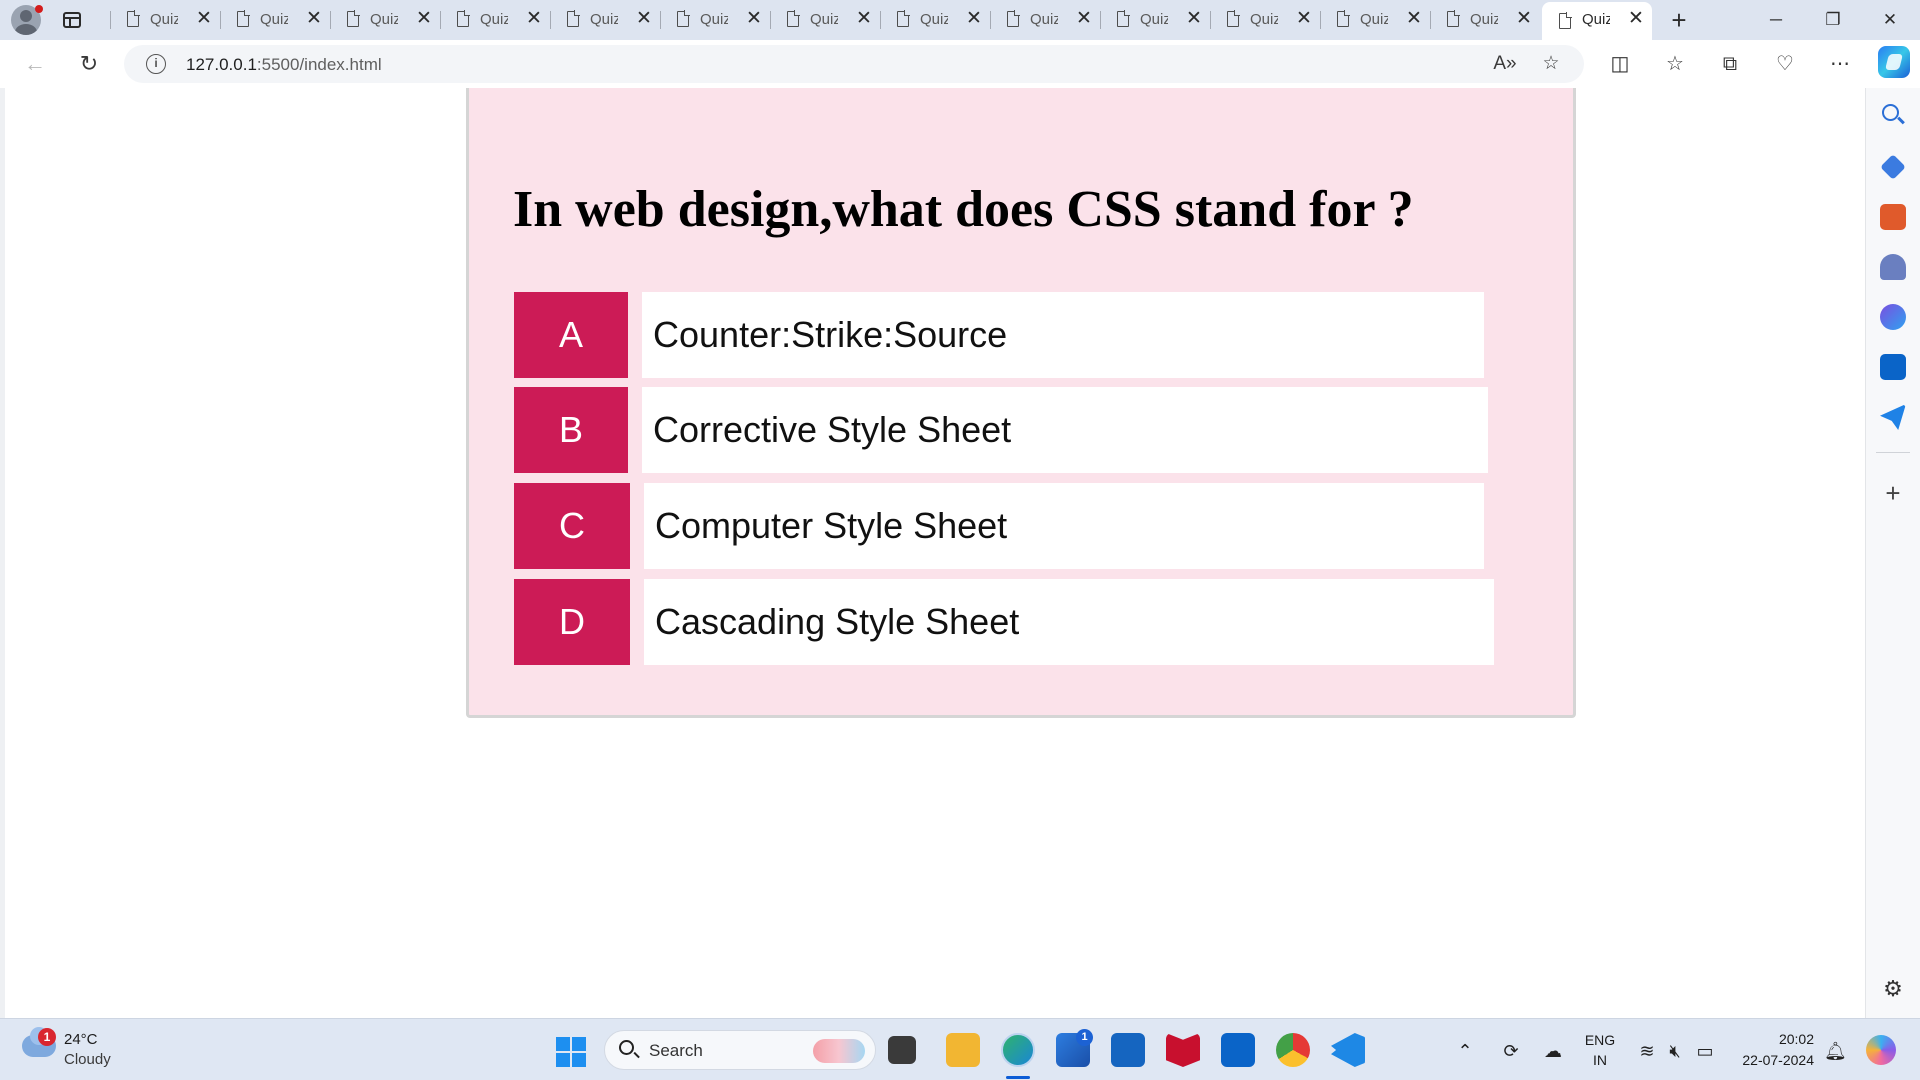 The image size is (1920, 1080). Describe the element at coordinates (35, 64) in the screenshot. I see `back-arrow-icon: ←` at that location.